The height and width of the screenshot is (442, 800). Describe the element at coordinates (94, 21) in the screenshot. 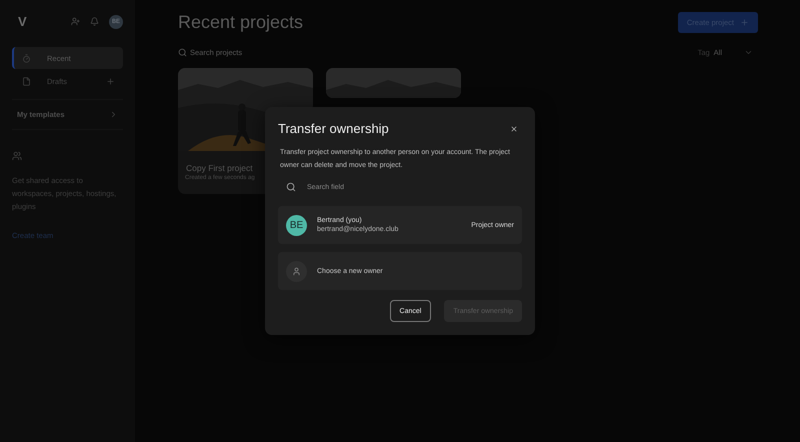

I see `bell-icon` at that location.